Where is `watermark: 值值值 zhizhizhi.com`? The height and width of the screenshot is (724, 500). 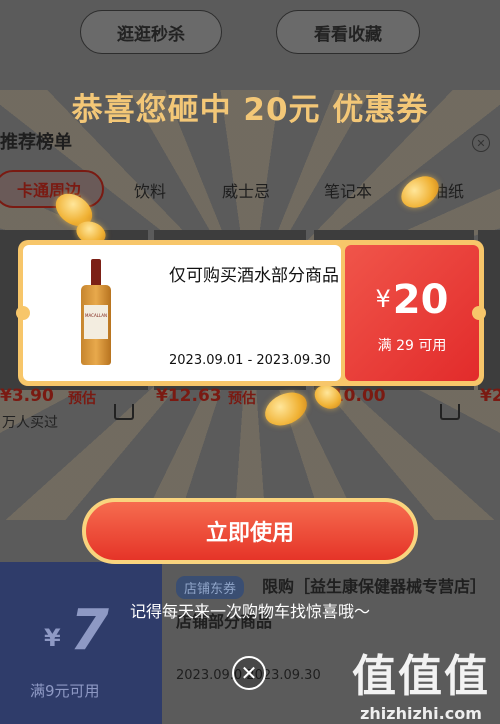
watermark: 值值值 zhizhizhi.com is located at coordinates (421, 681).